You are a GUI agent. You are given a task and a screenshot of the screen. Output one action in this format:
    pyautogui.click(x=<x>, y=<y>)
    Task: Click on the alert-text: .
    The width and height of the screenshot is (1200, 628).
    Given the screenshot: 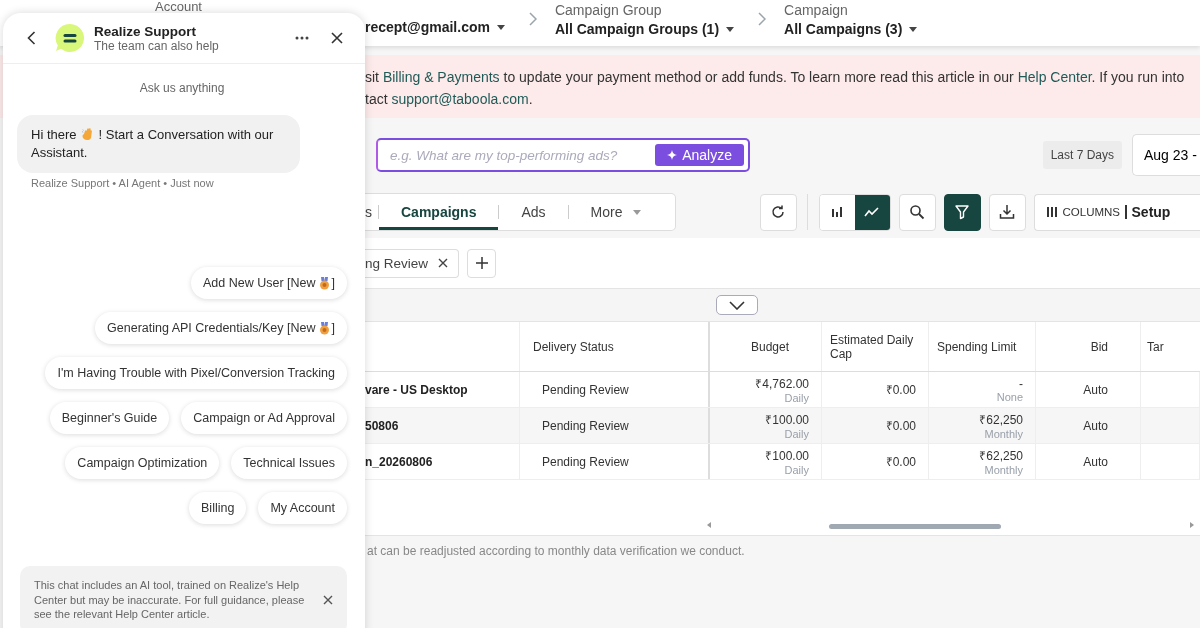 What is the action you would take?
    pyautogui.click(x=530, y=99)
    